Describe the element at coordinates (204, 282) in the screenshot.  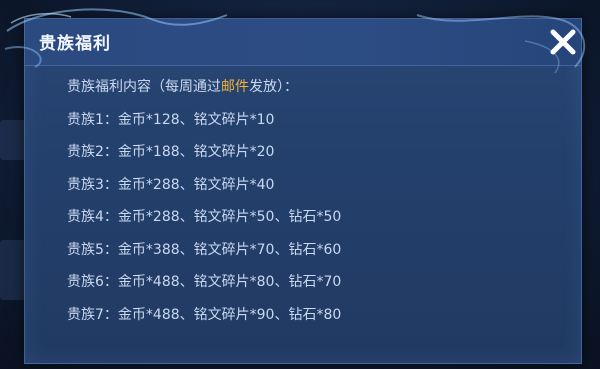
I see `reward-line-6: 贵族6：金币*488、铭文碎片*80、钻石*70` at that location.